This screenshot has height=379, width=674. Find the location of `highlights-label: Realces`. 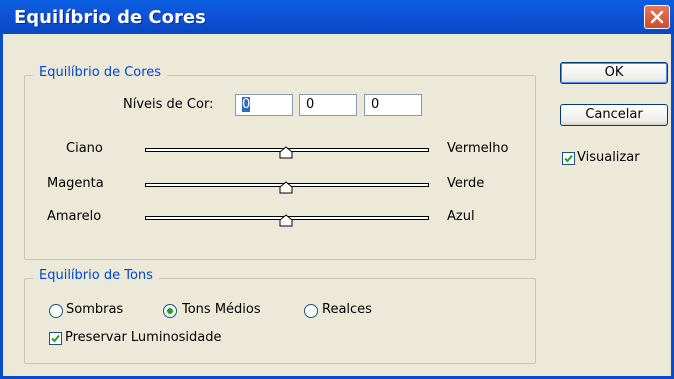

highlights-label: Realces is located at coordinates (347, 309).